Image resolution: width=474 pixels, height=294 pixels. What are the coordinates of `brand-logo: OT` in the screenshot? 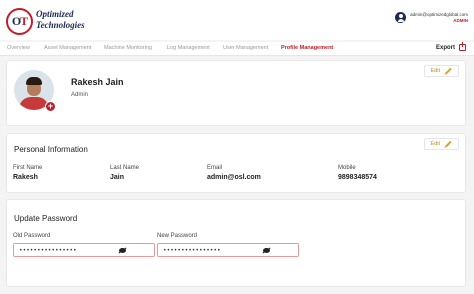 It's located at (19, 21).